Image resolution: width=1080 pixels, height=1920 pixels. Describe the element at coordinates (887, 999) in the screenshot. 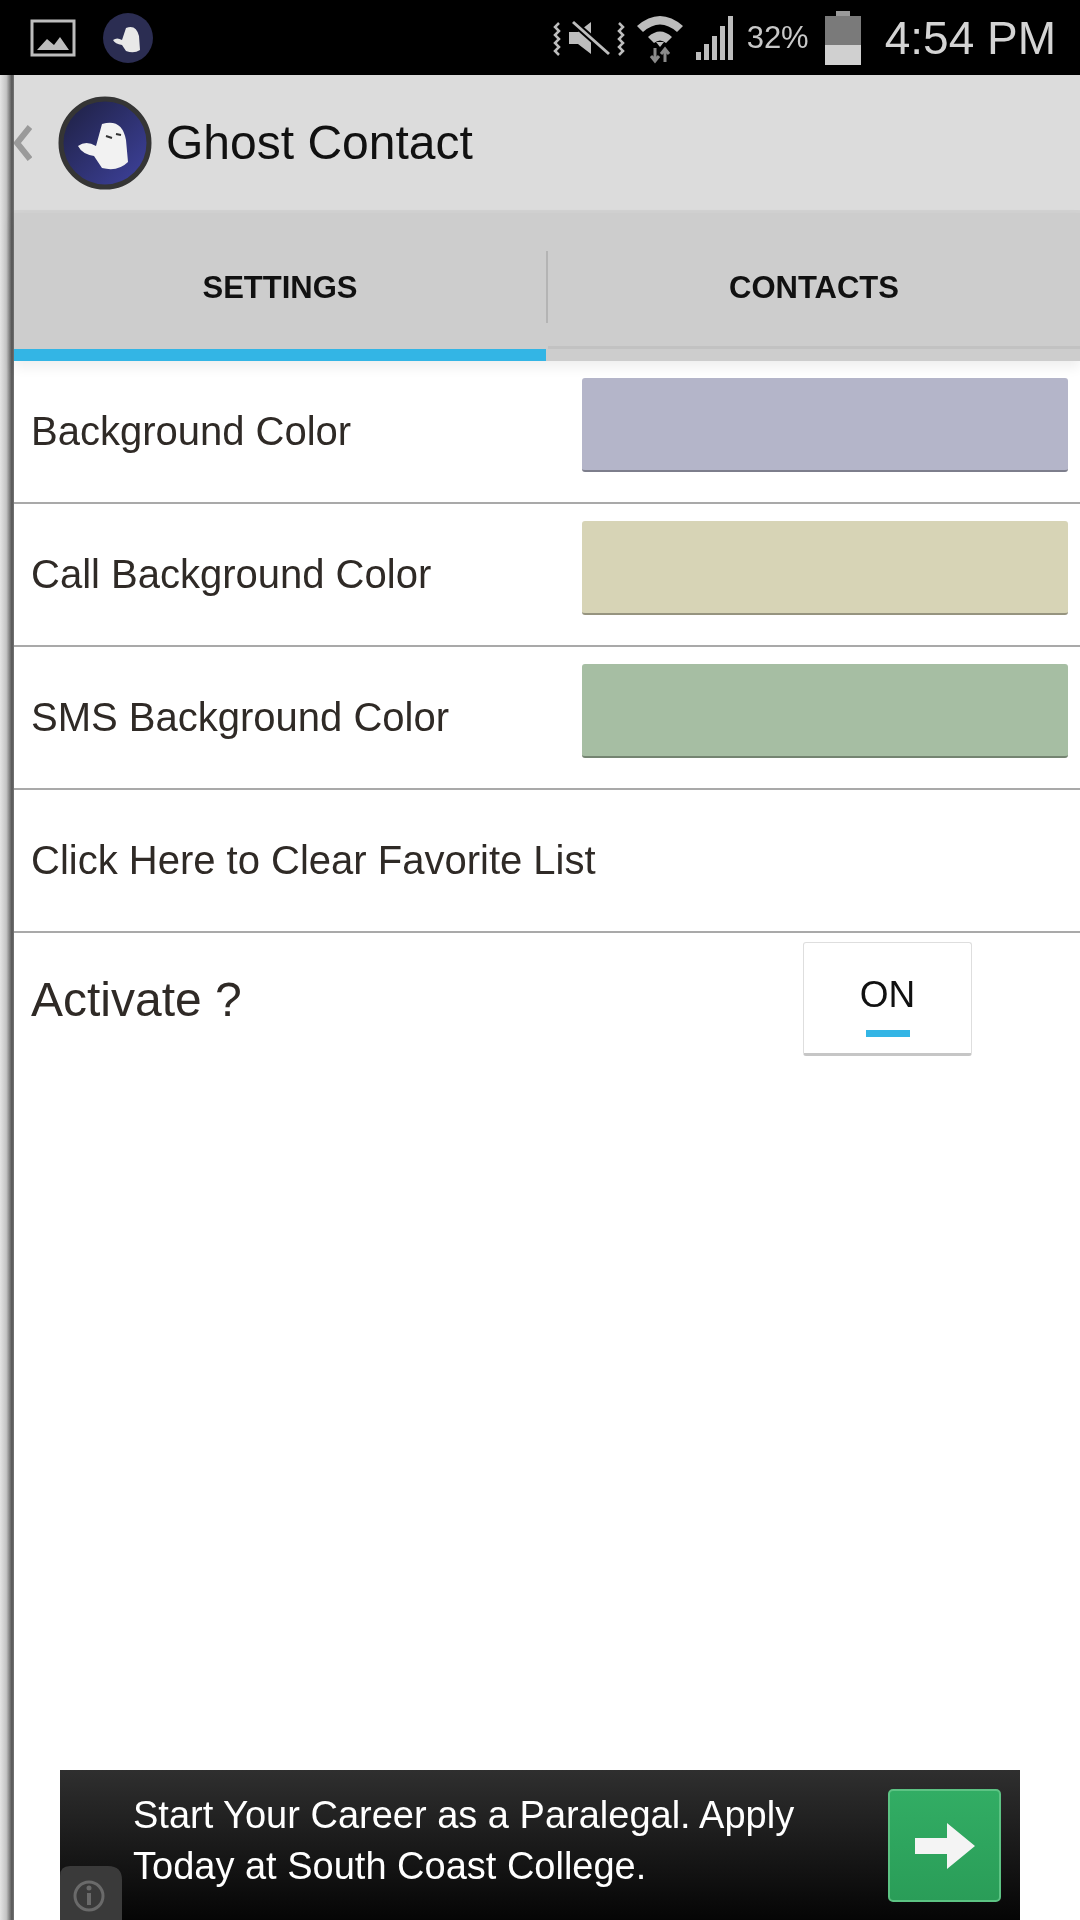

I see `on-off-toggle: ON` at that location.